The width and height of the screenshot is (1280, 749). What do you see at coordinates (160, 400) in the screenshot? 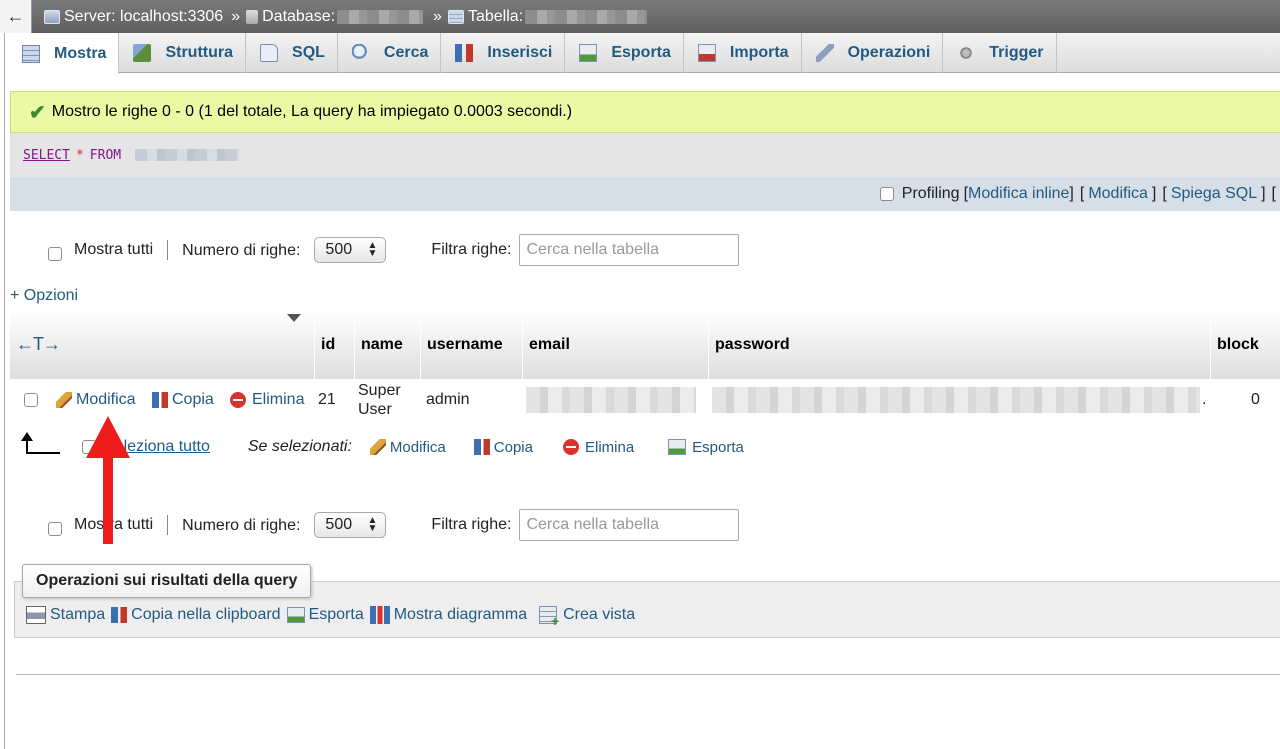
I see `copy-icon` at bounding box center [160, 400].